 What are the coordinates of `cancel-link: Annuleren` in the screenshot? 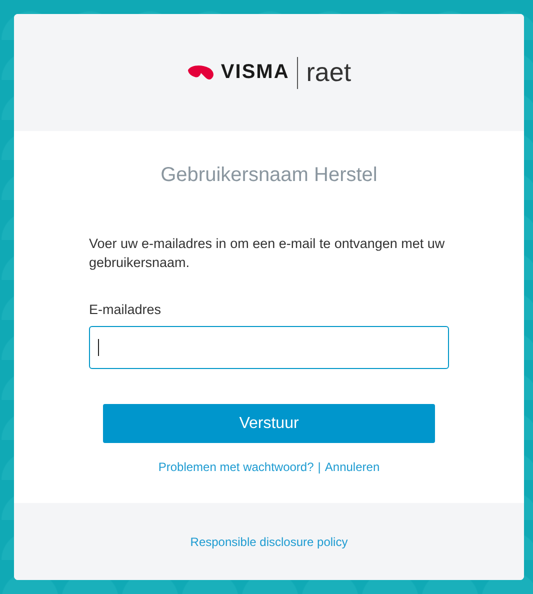 It's located at (352, 467).